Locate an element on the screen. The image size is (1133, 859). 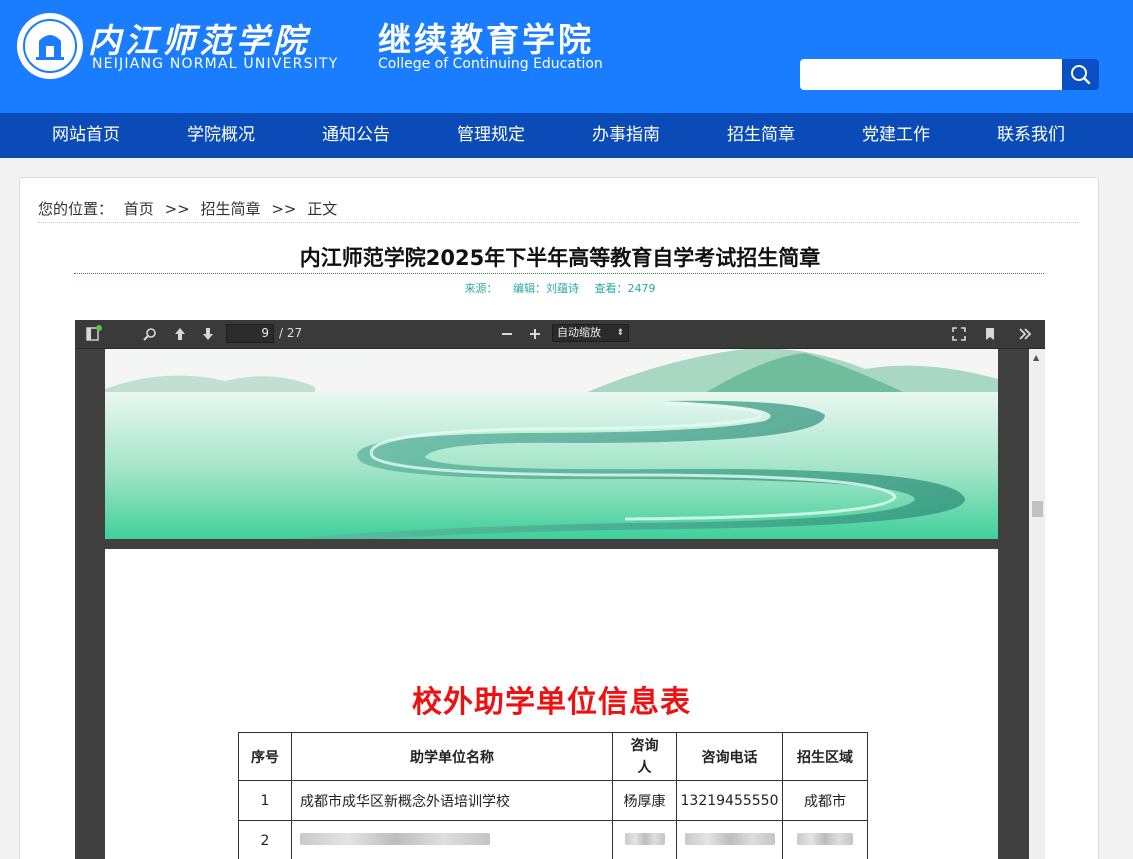
breadcrumb-home: 首页 is located at coordinates (139, 209).